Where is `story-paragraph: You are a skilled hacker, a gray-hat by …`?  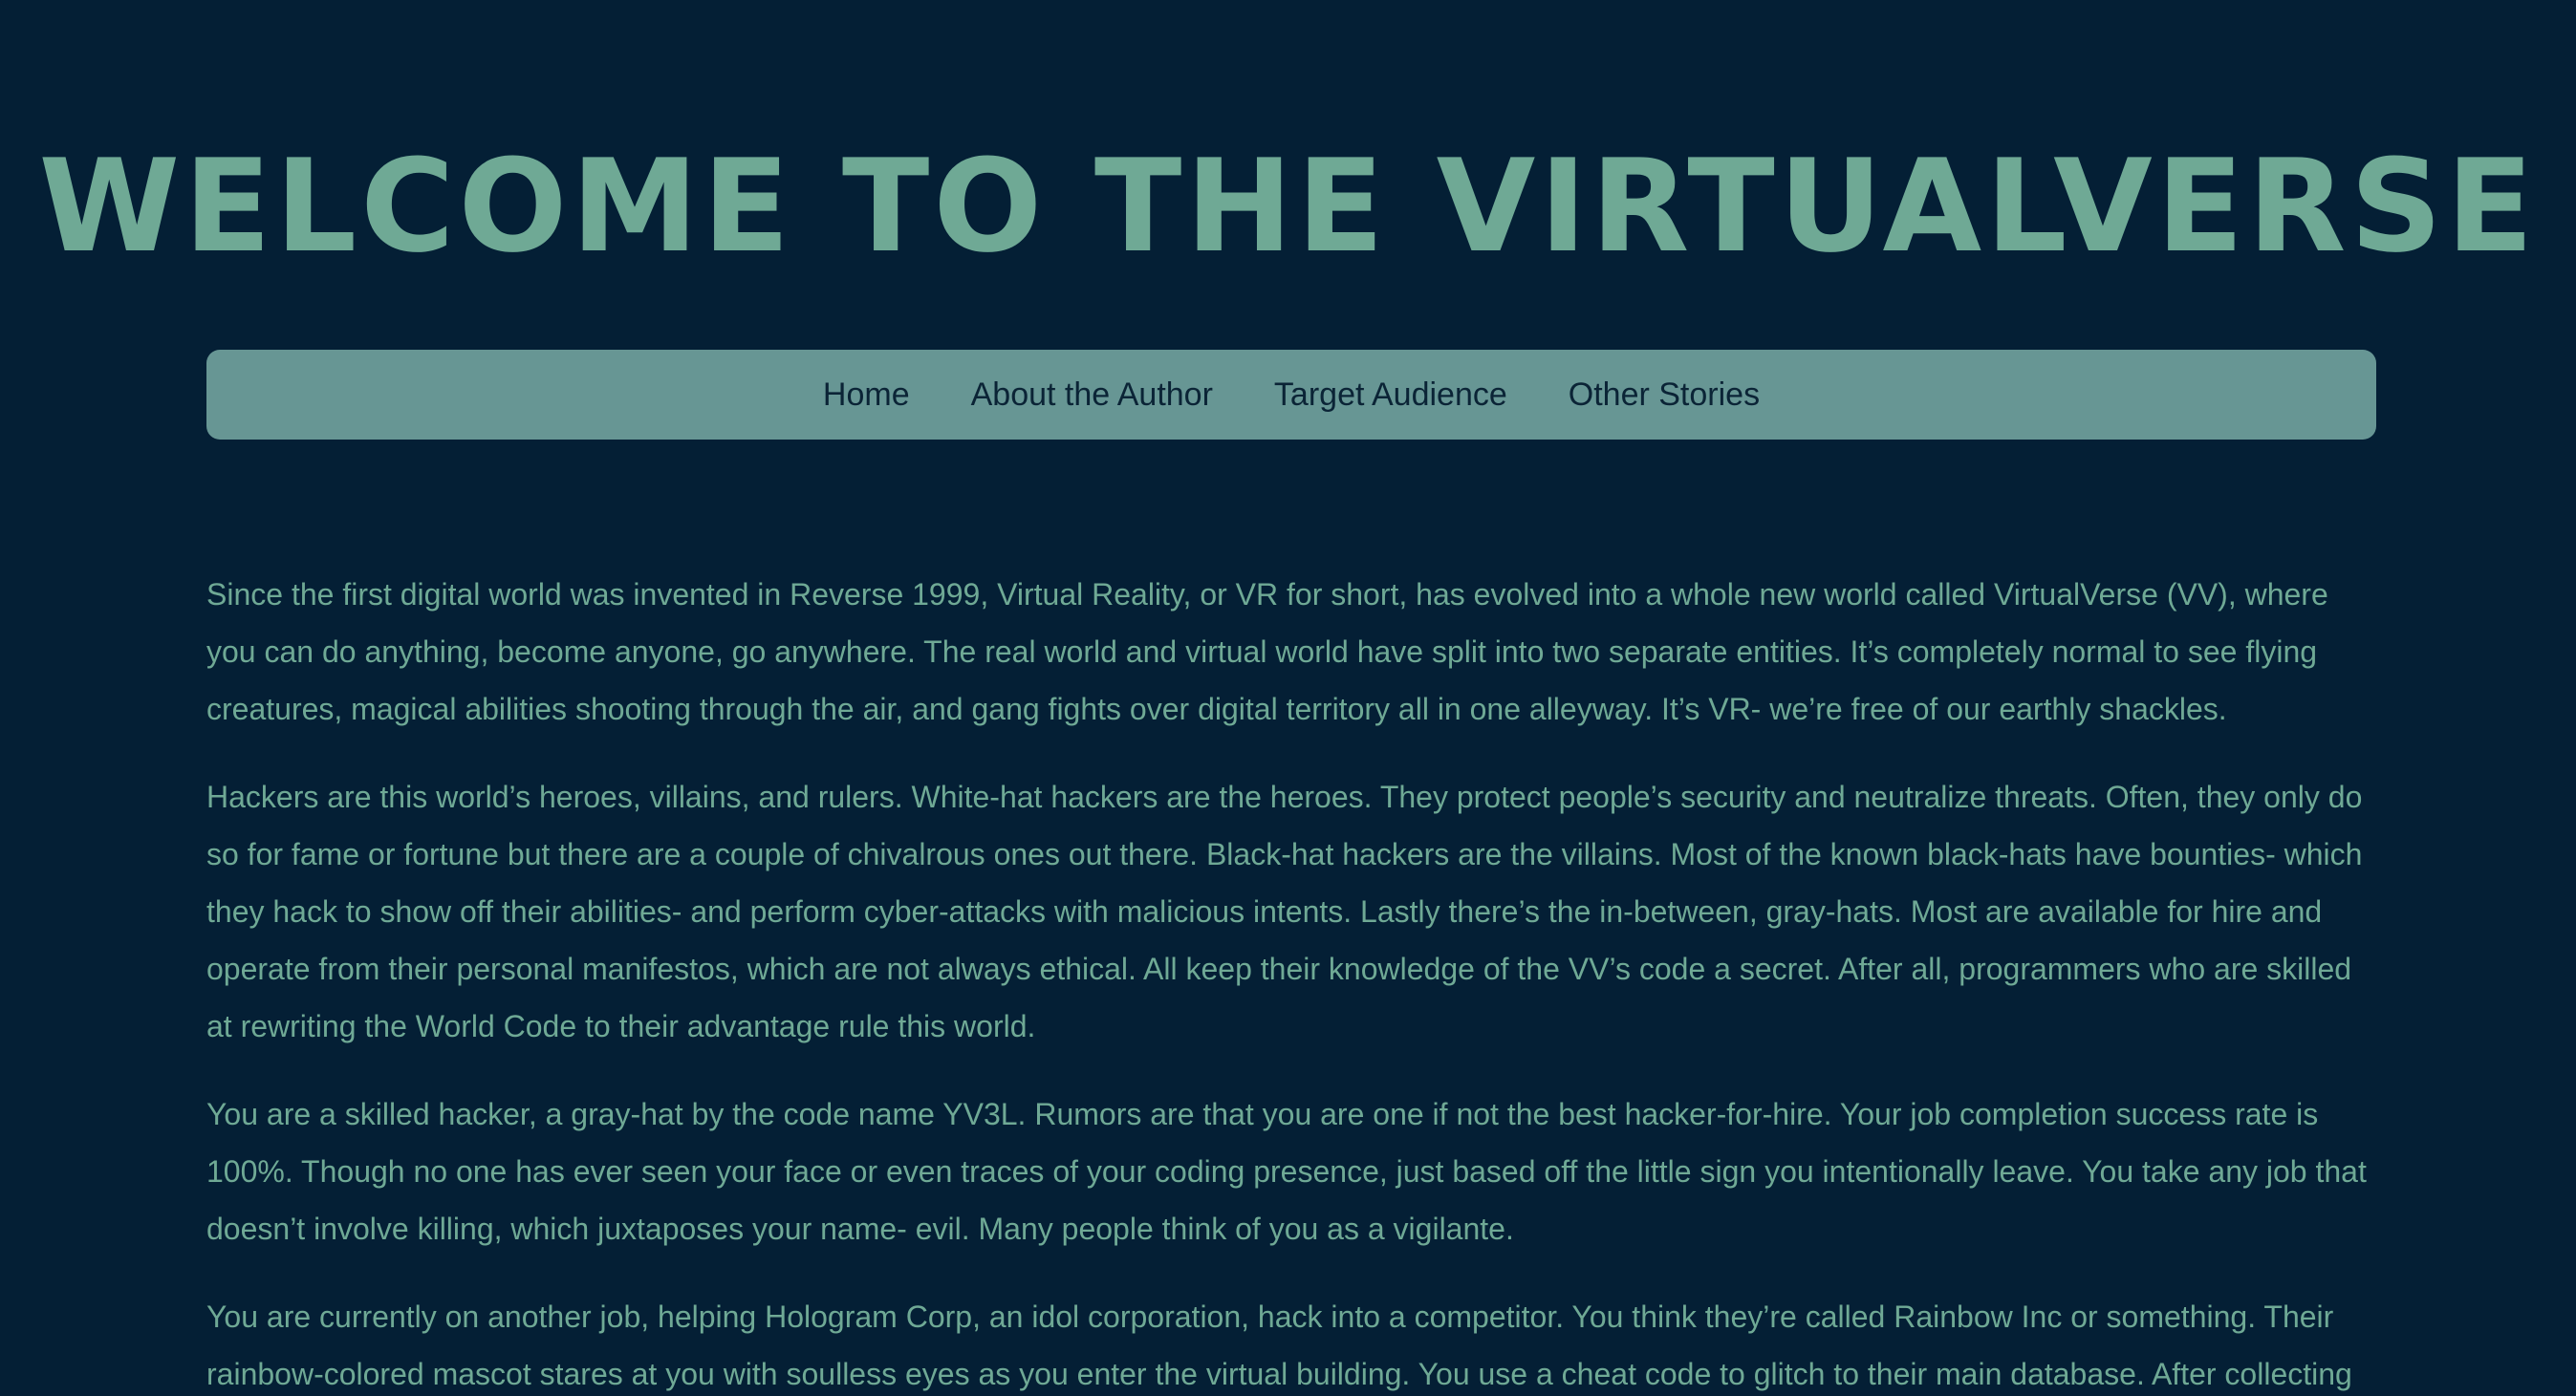
story-paragraph: You are a skilled hacker, a gray-hat by … is located at coordinates (1286, 1171).